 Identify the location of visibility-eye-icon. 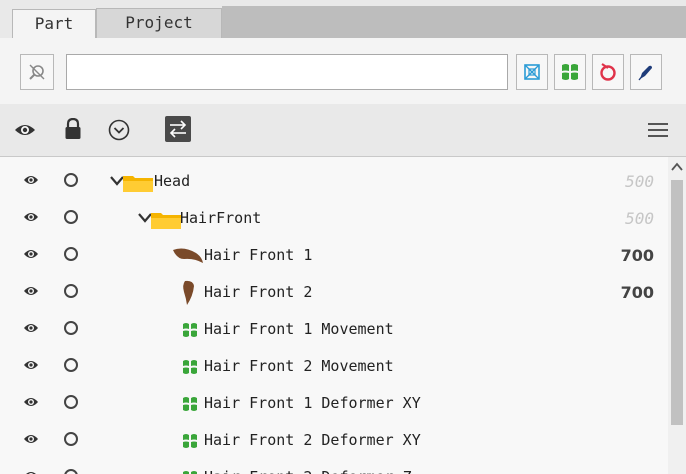
(25, 130).